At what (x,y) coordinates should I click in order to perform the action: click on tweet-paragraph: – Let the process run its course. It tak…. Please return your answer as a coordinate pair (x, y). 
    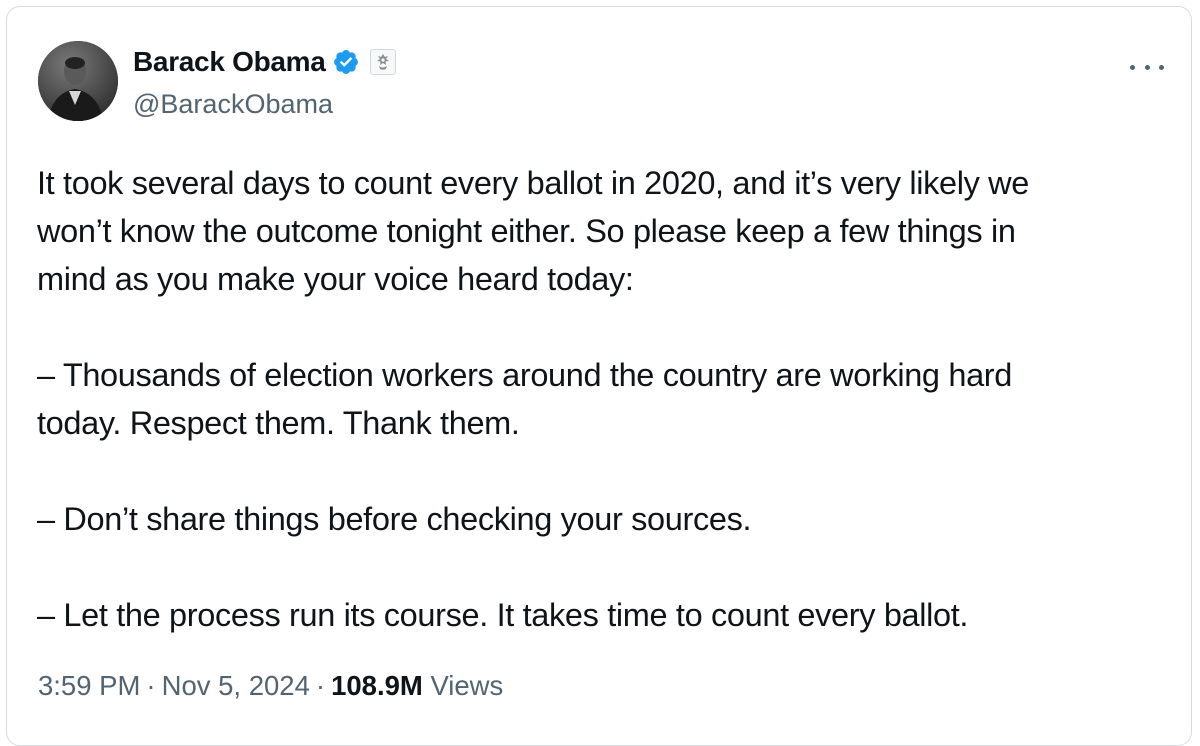
    Looking at the image, I should click on (503, 615).